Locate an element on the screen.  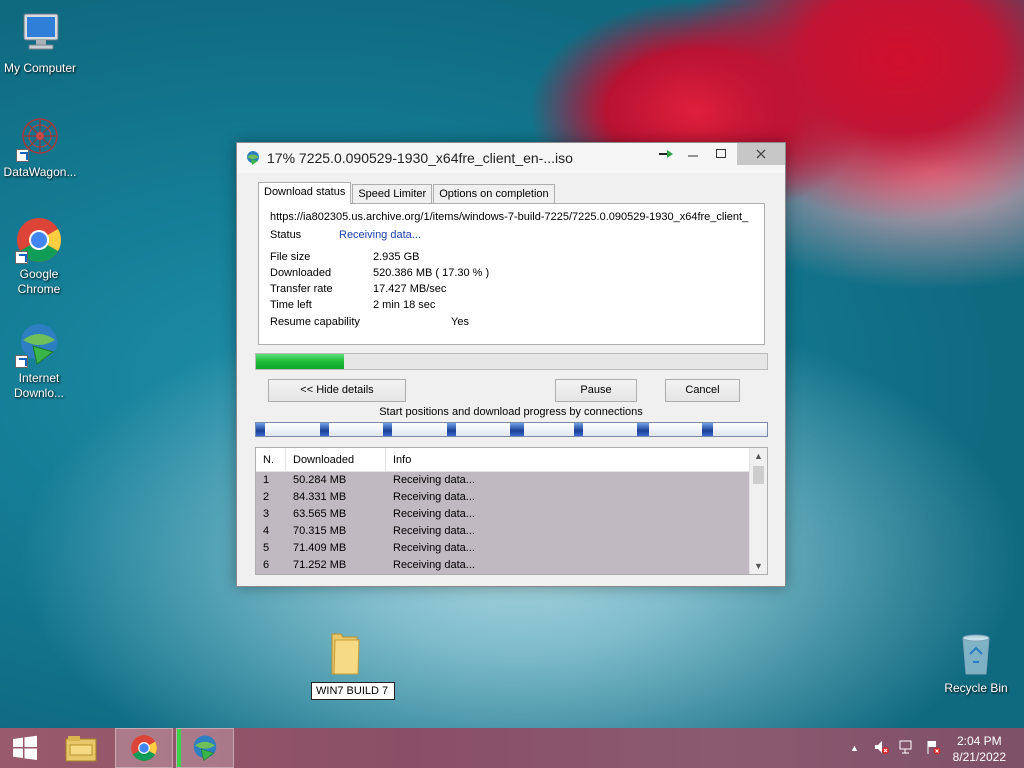
datawagon-icon is located at coordinates (40, 138).